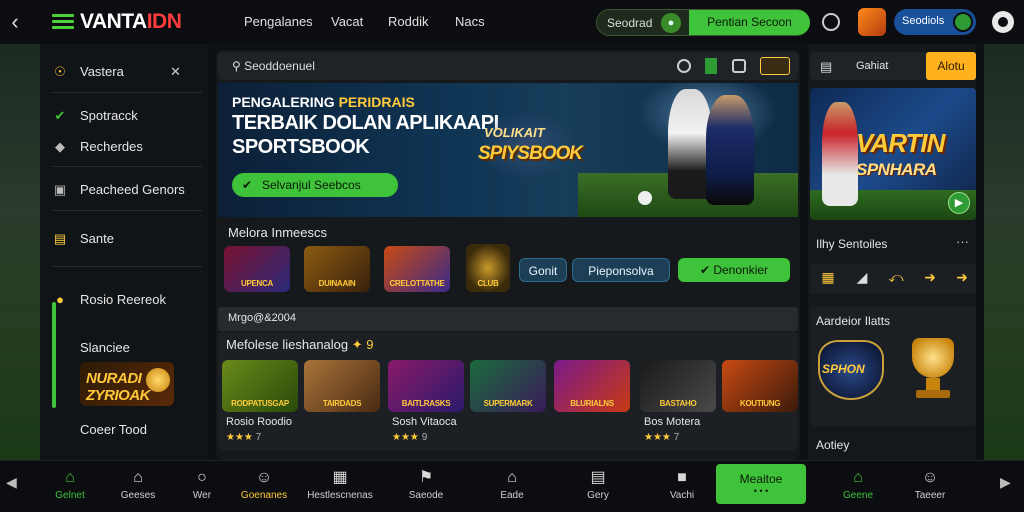 This screenshot has width=1024, height=512. What do you see at coordinates (598, 488) in the screenshot?
I see `bottom-nav-item: ▤ Gery` at bounding box center [598, 488].